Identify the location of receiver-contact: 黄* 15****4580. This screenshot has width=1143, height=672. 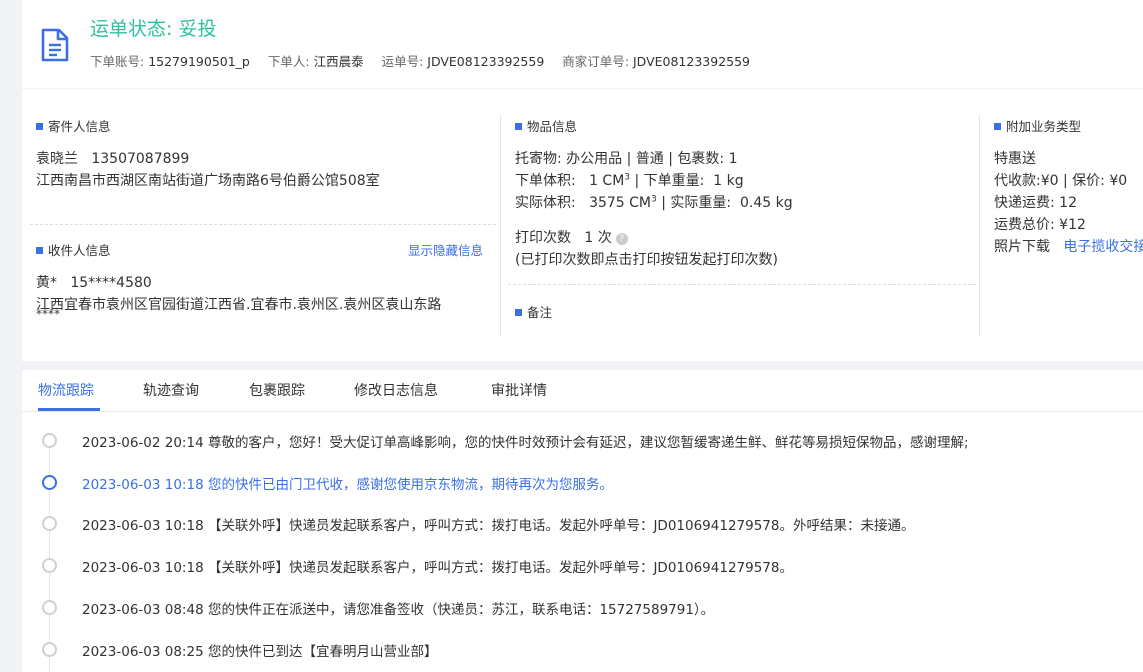
(94, 282).